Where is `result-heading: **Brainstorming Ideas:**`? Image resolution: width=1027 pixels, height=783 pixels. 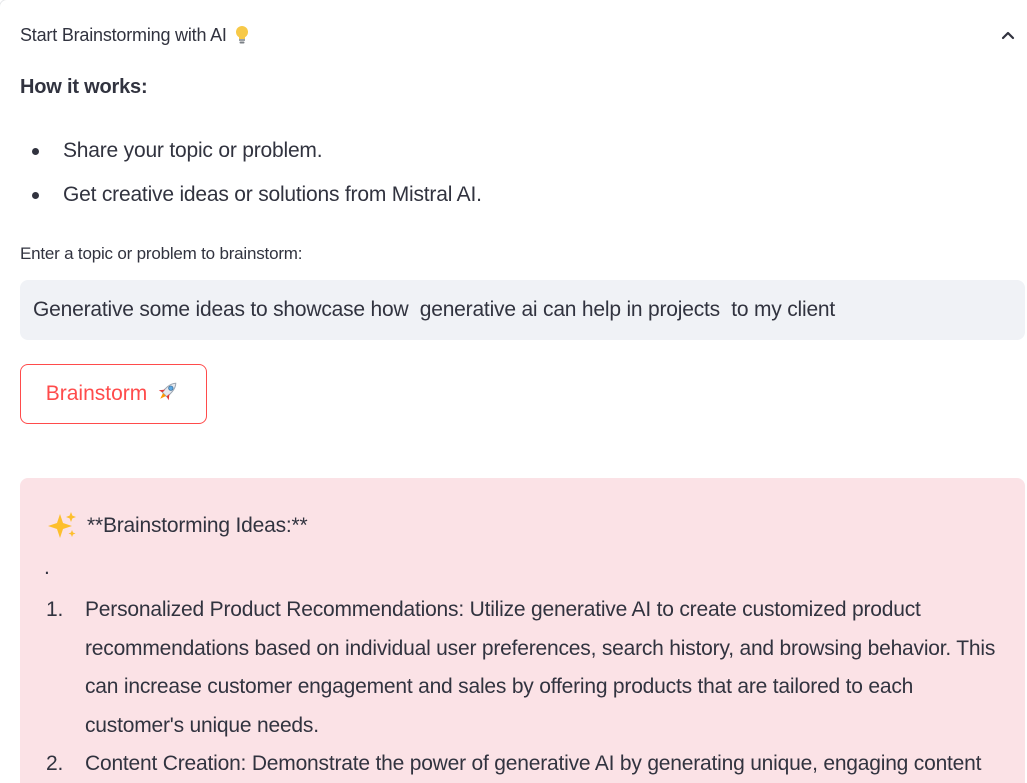 result-heading: **Brainstorming Ideas:** is located at coordinates (177, 526).